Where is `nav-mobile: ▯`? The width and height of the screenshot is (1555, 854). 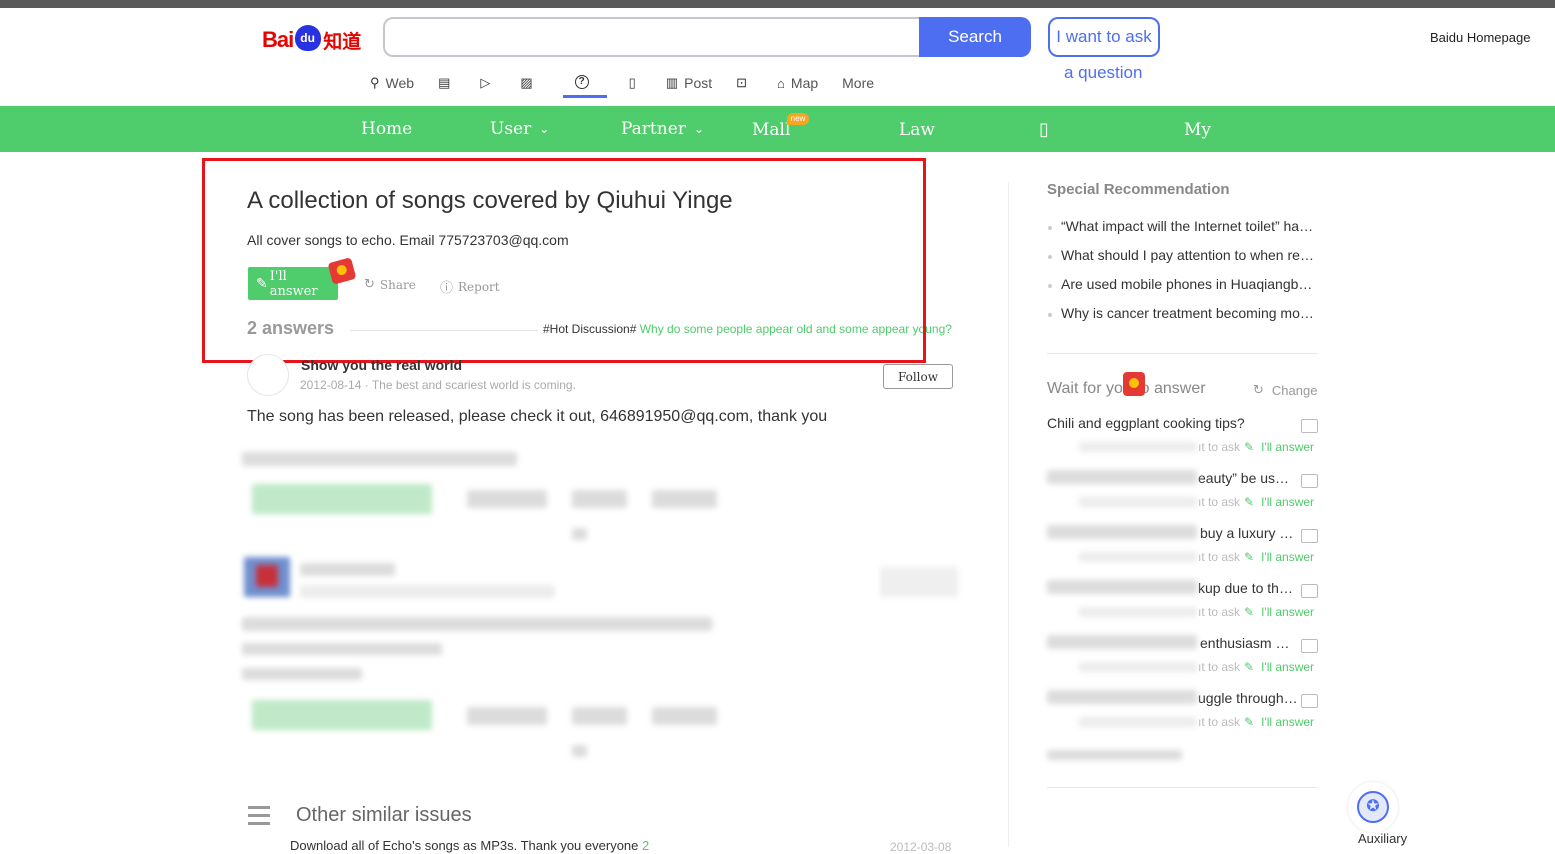 nav-mobile: ▯ is located at coordinates (1044, 129).